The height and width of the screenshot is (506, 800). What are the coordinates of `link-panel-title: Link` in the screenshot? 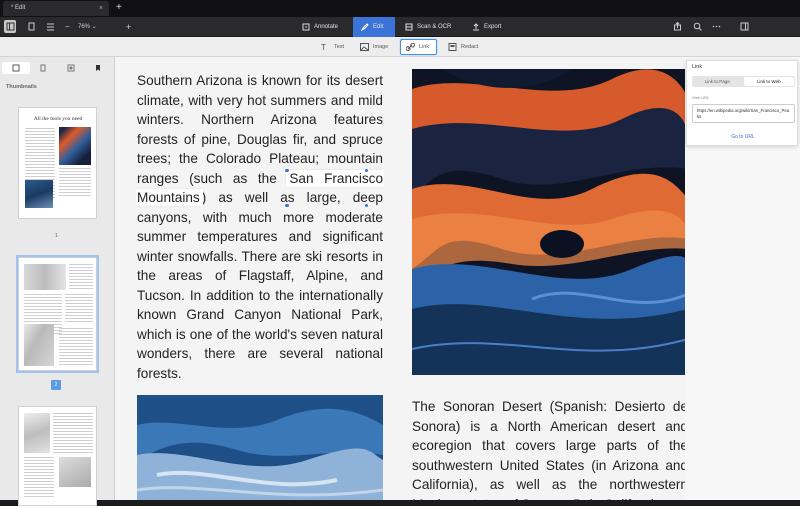 It's located at (697, 67).